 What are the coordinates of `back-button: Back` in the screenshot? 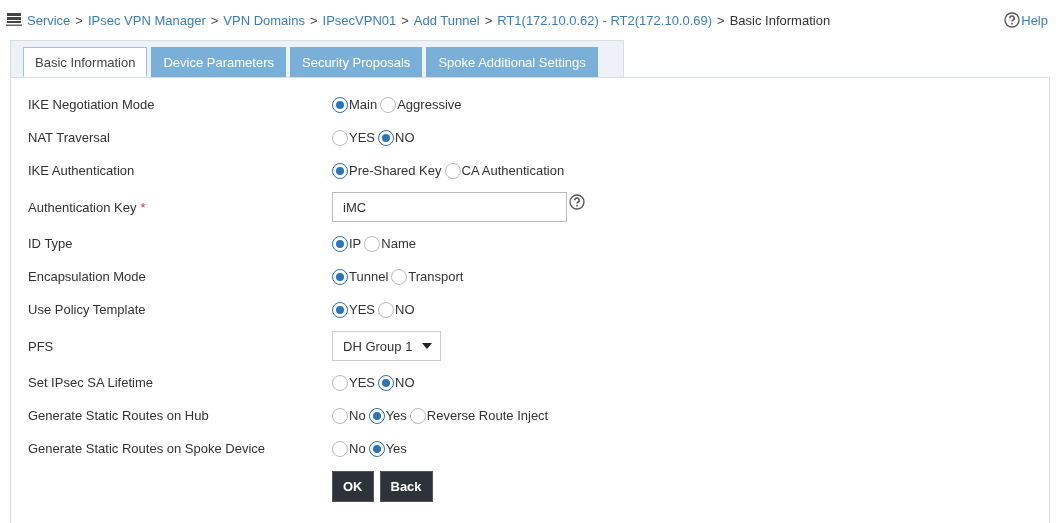 It's located at (406, 486).